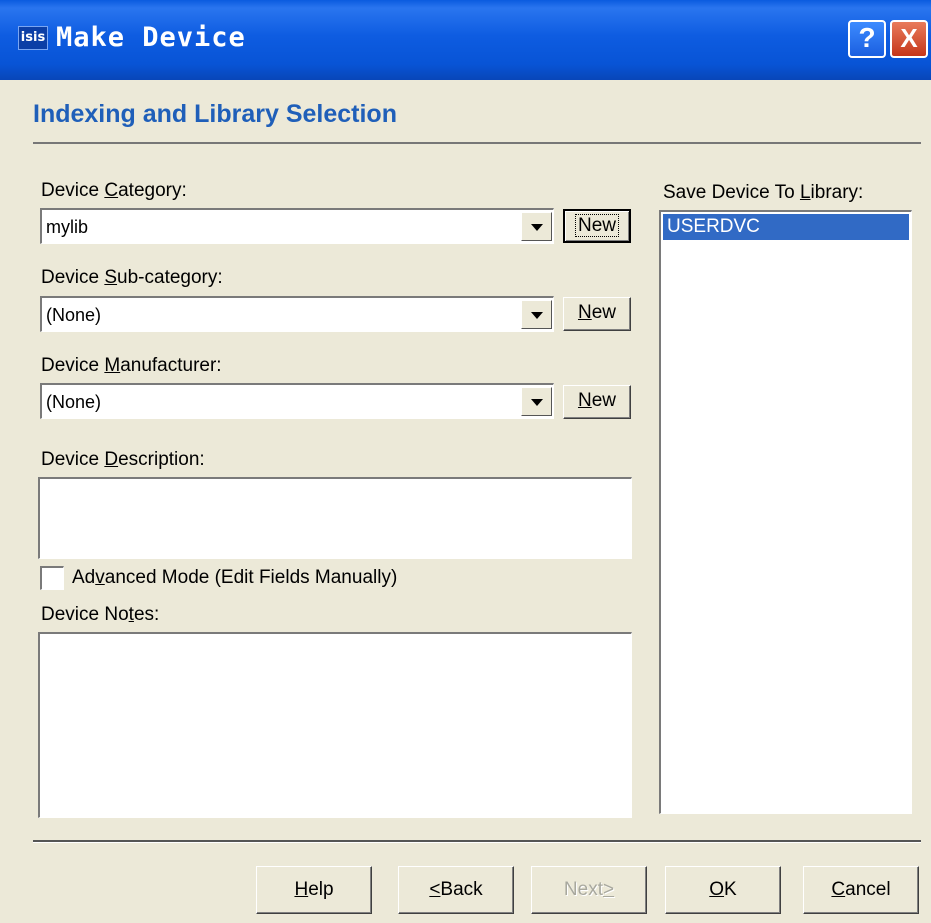 This screenshot has width=931, height=923. Describe the element at coordinates (33, 38) in the screenshot. I see `app-icon: isis` at that location.